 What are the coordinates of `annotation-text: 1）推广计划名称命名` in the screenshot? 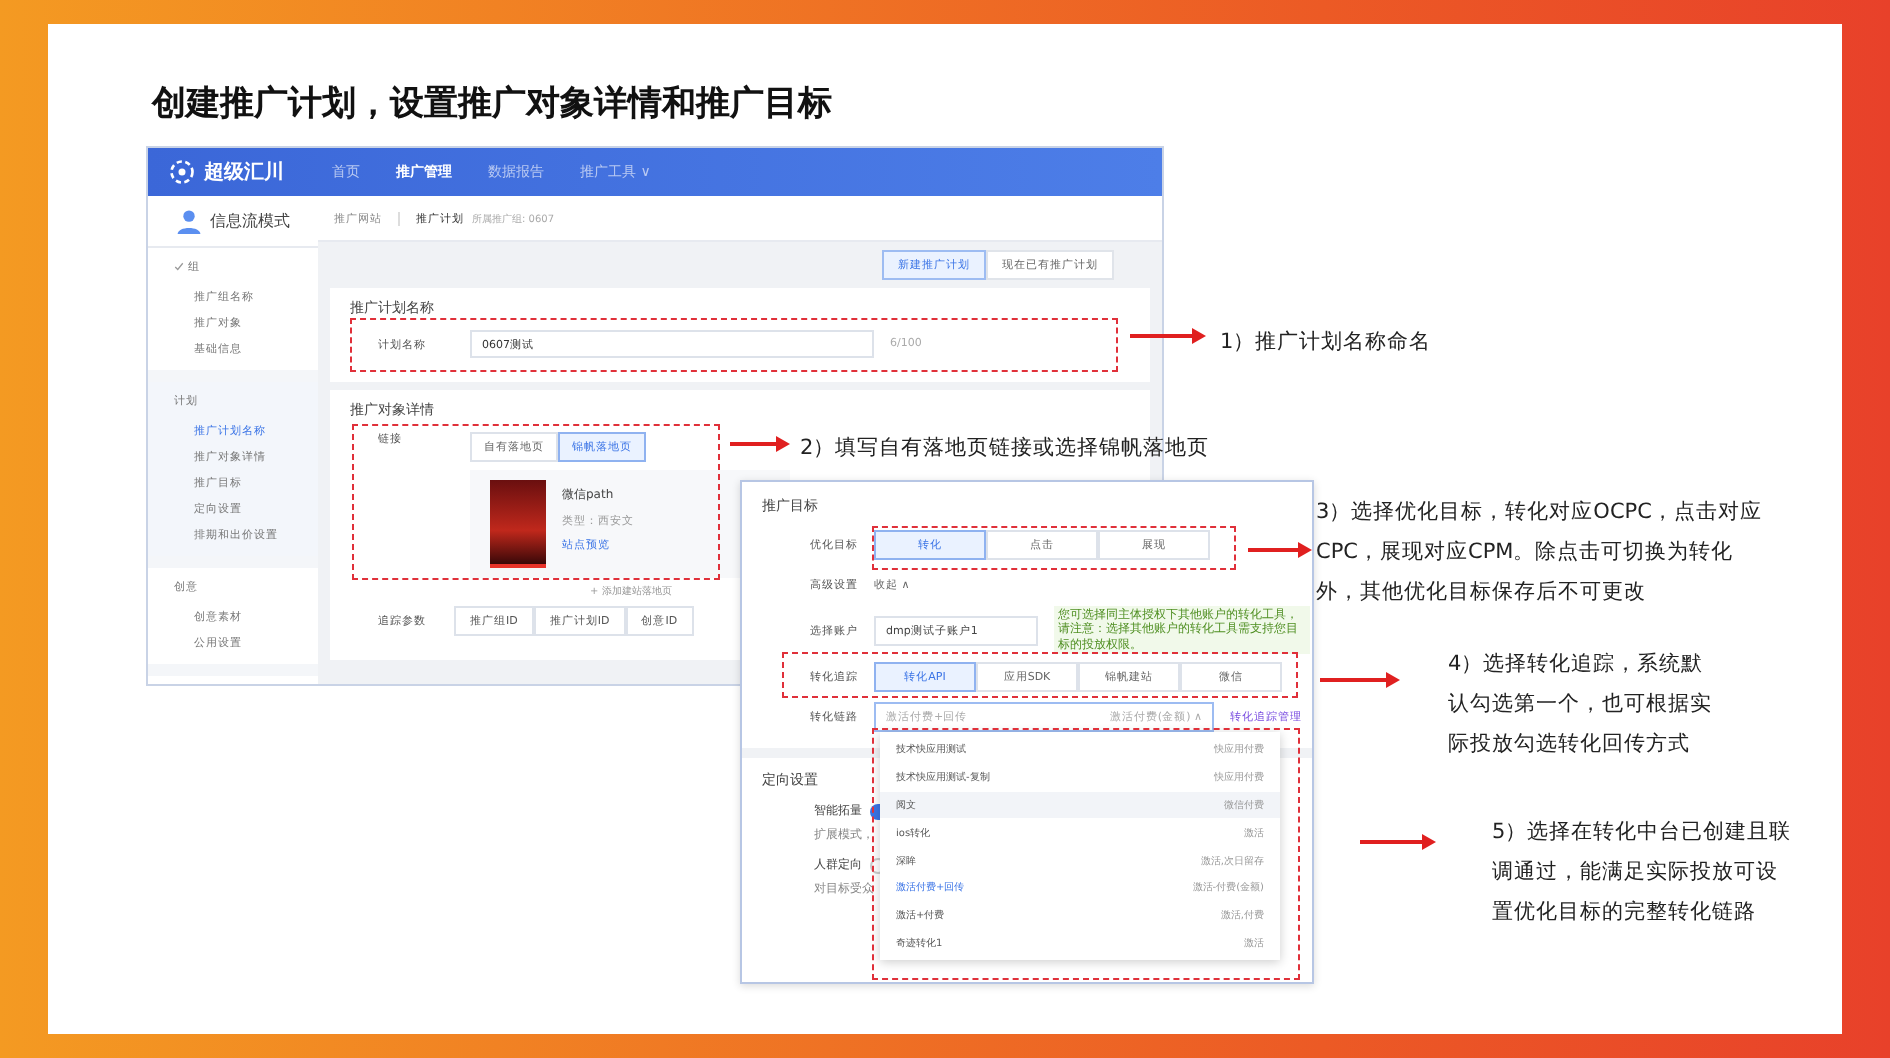 It's located at (1327, 343).